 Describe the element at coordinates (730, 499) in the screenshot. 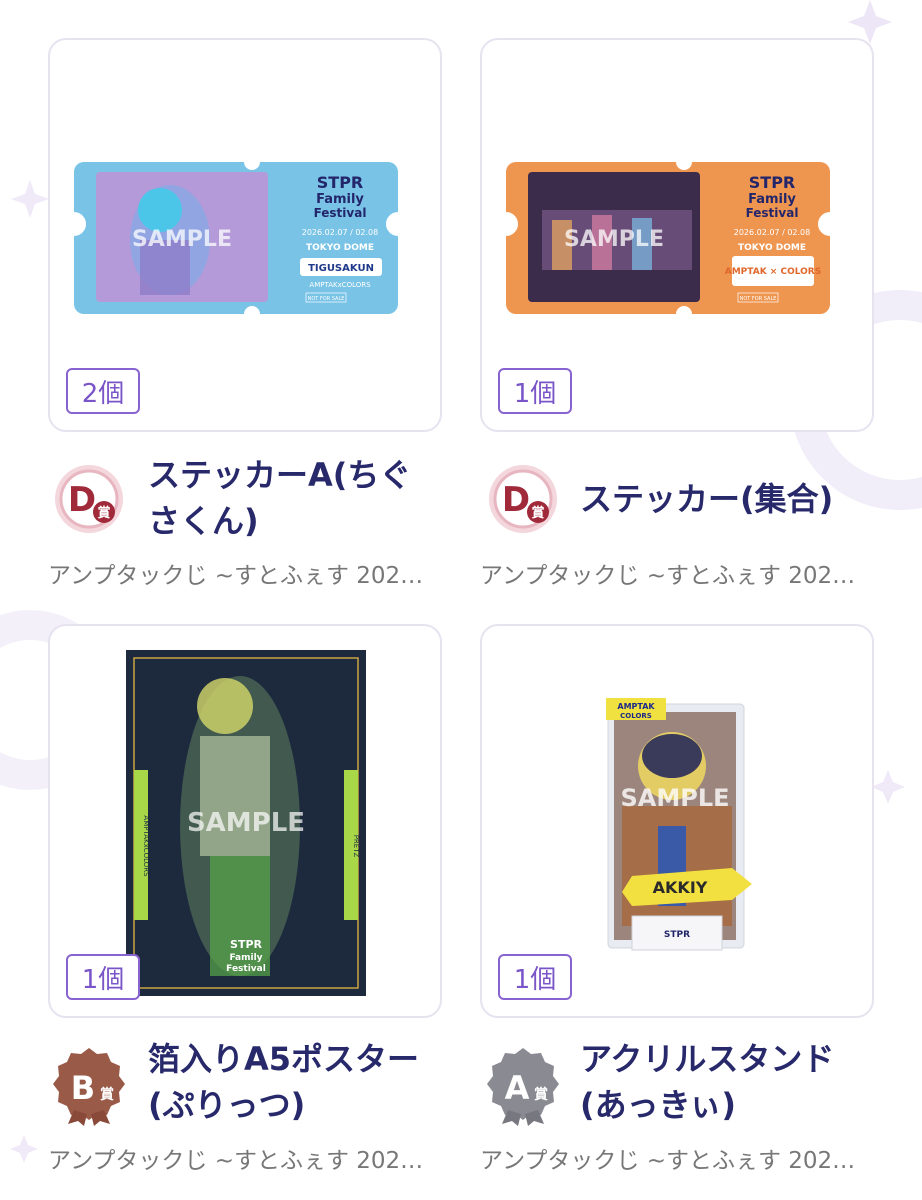

I see `item-title: ステッカー(集合)` at that location.